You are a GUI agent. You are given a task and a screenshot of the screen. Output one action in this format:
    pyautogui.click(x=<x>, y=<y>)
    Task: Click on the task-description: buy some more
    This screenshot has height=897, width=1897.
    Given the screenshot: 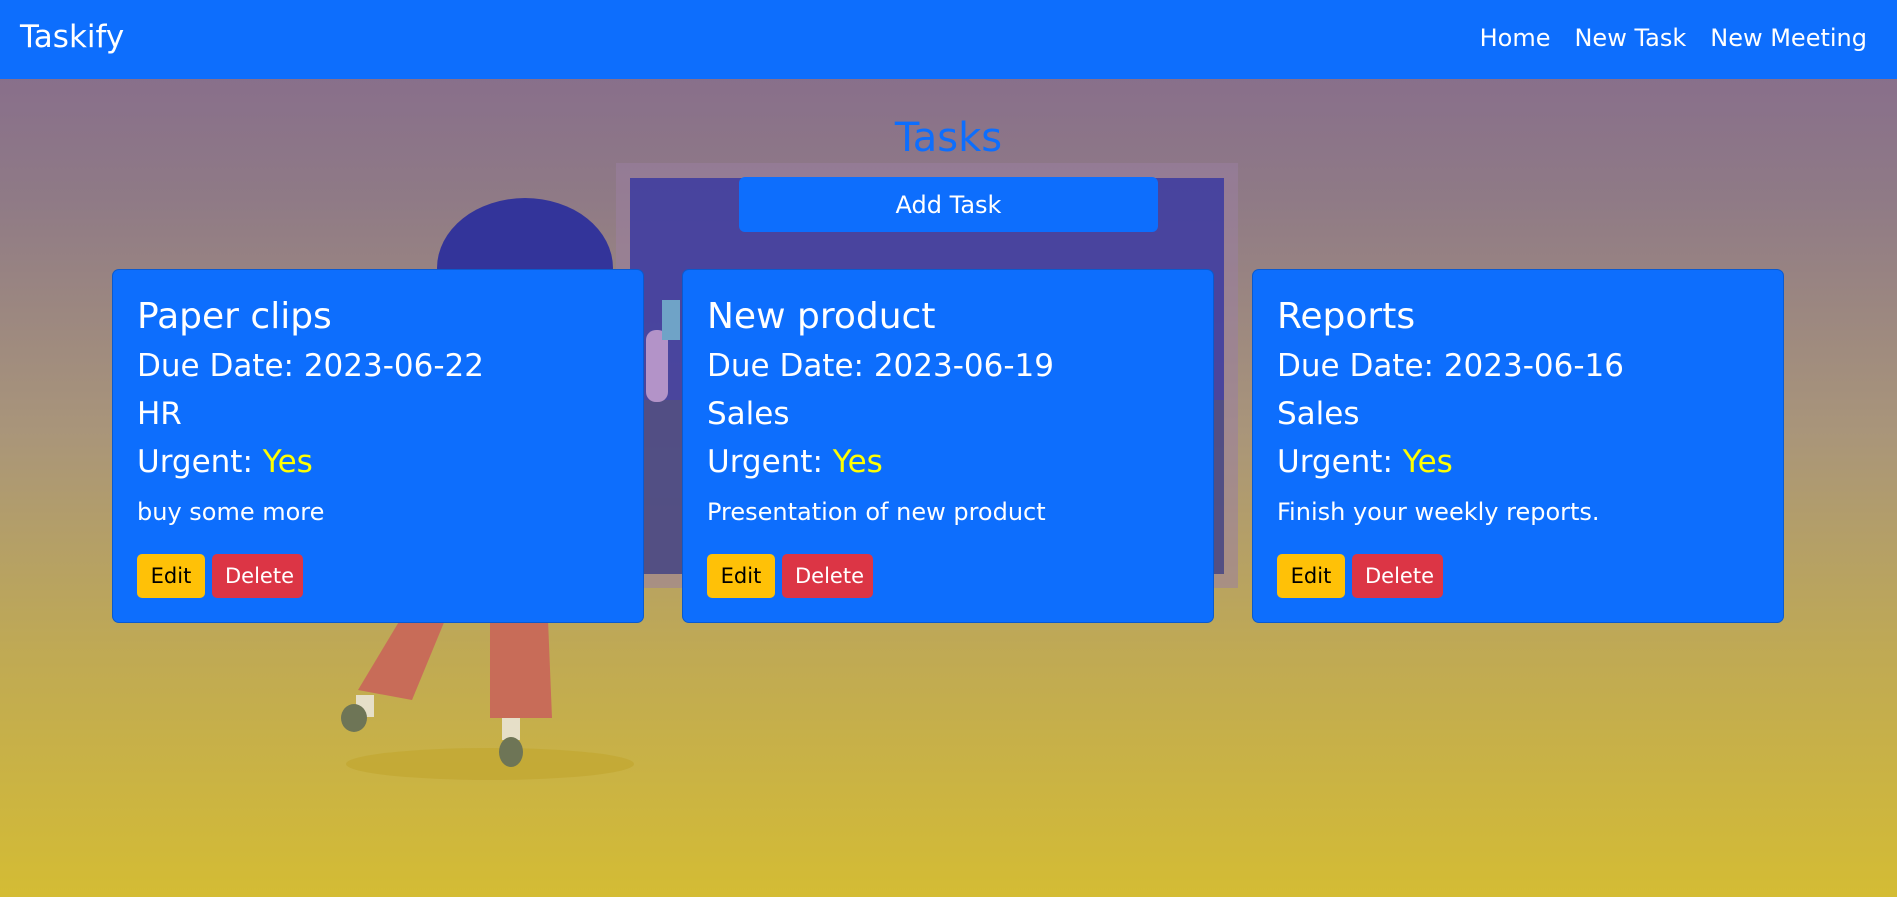 What is the action you would take?
    pyautogui.click(x=231, y=512)
    